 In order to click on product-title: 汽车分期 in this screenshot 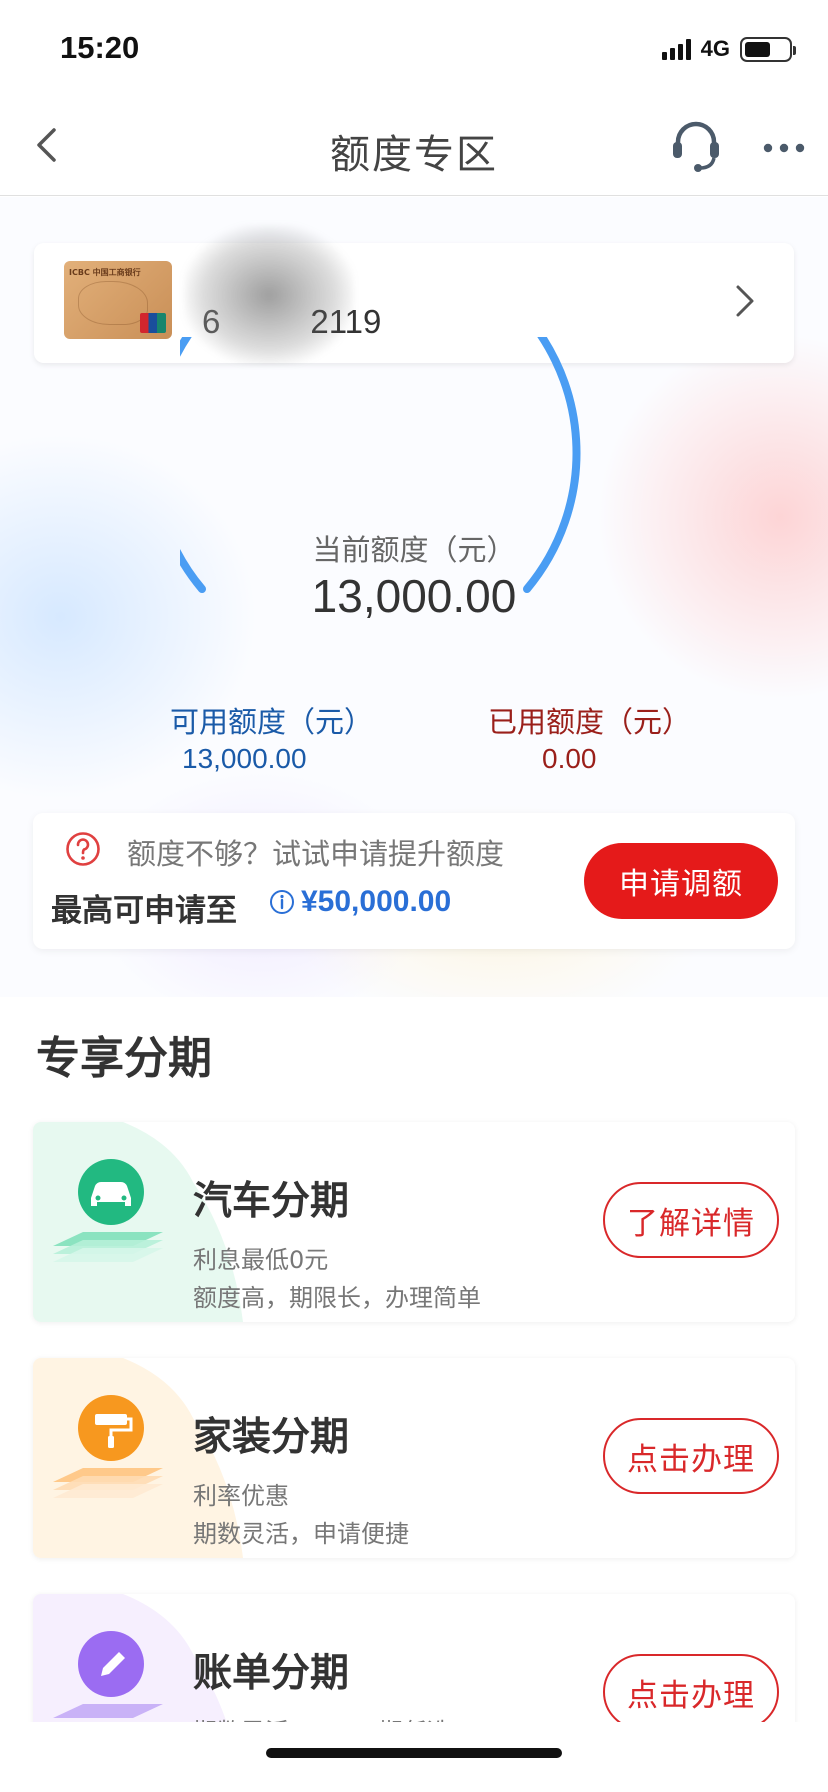, I will do `click(271, 1201)`.